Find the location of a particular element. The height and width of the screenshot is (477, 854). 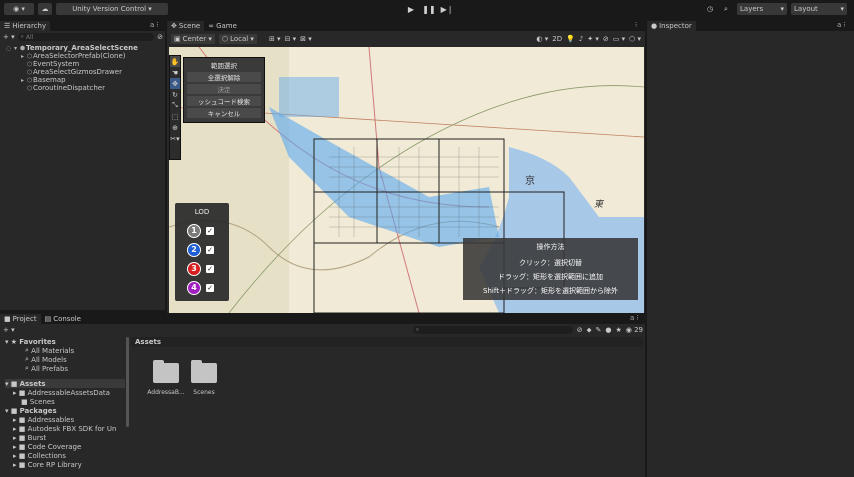

lod-row: 2 ✓ is located at coordinates (202, 249).